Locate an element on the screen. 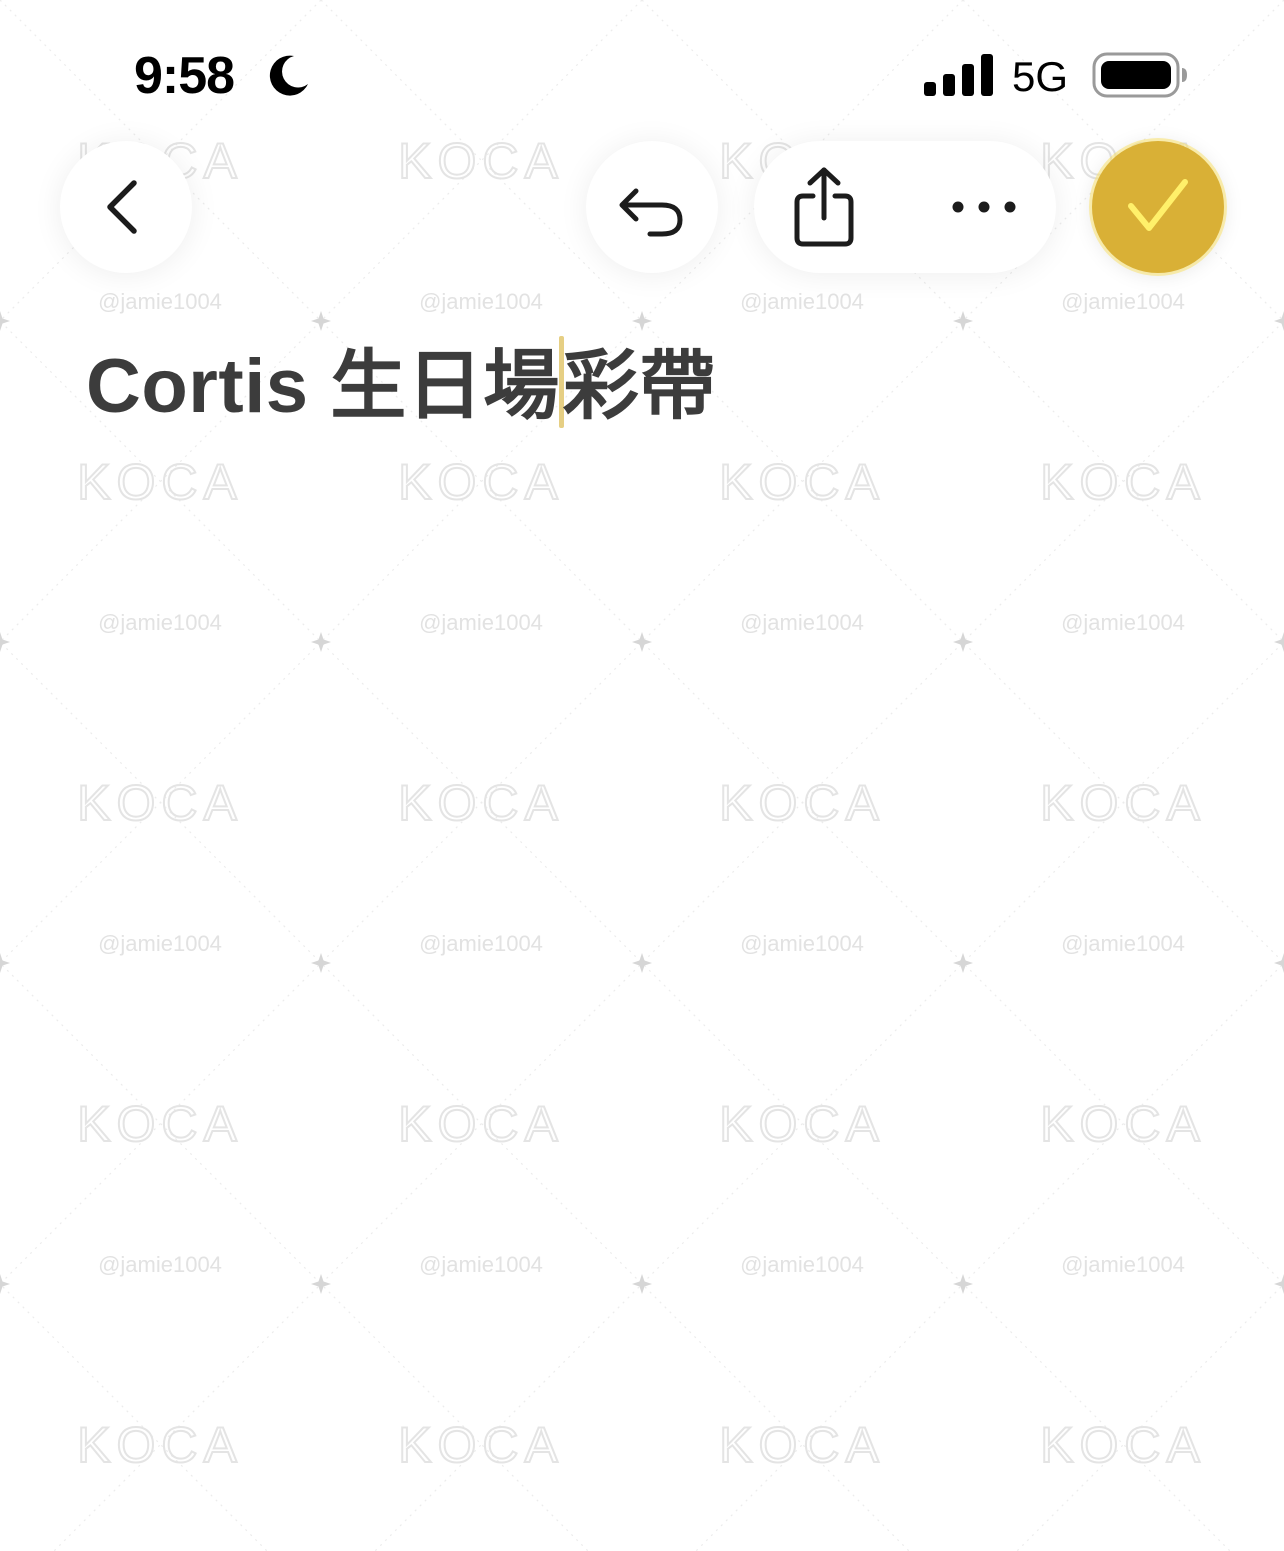  more-button is located at coordinates (984, 207).